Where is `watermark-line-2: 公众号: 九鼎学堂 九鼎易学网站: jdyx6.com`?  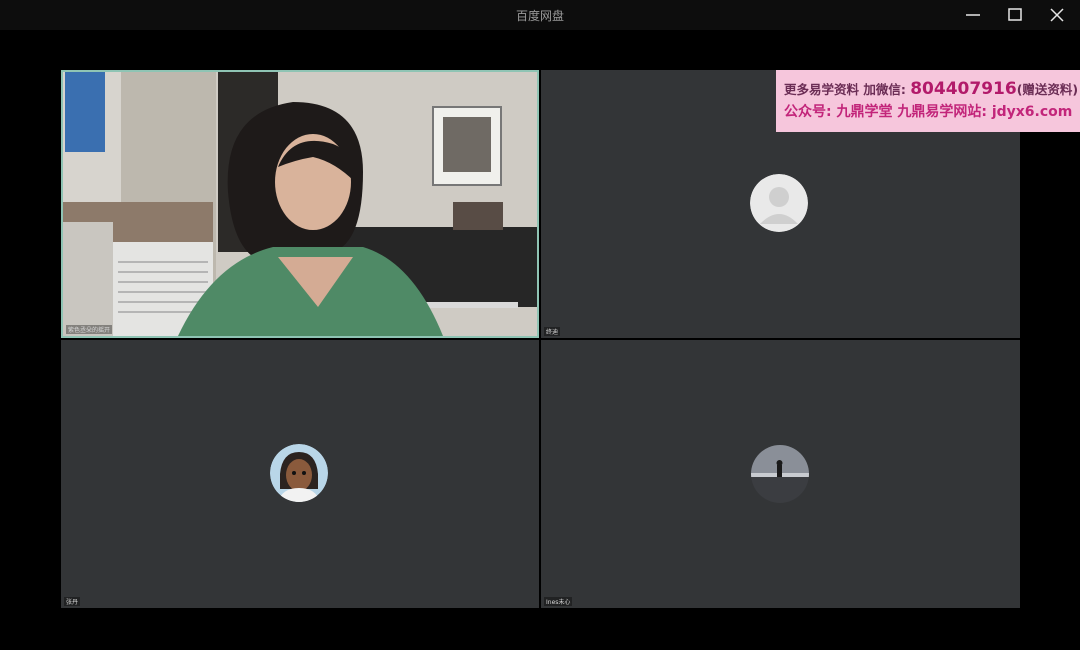 watermark-line-2: 公众号: 九鼎学堂 九鼎易学网站: jdyx6.com is located at coordinates (928, 112).